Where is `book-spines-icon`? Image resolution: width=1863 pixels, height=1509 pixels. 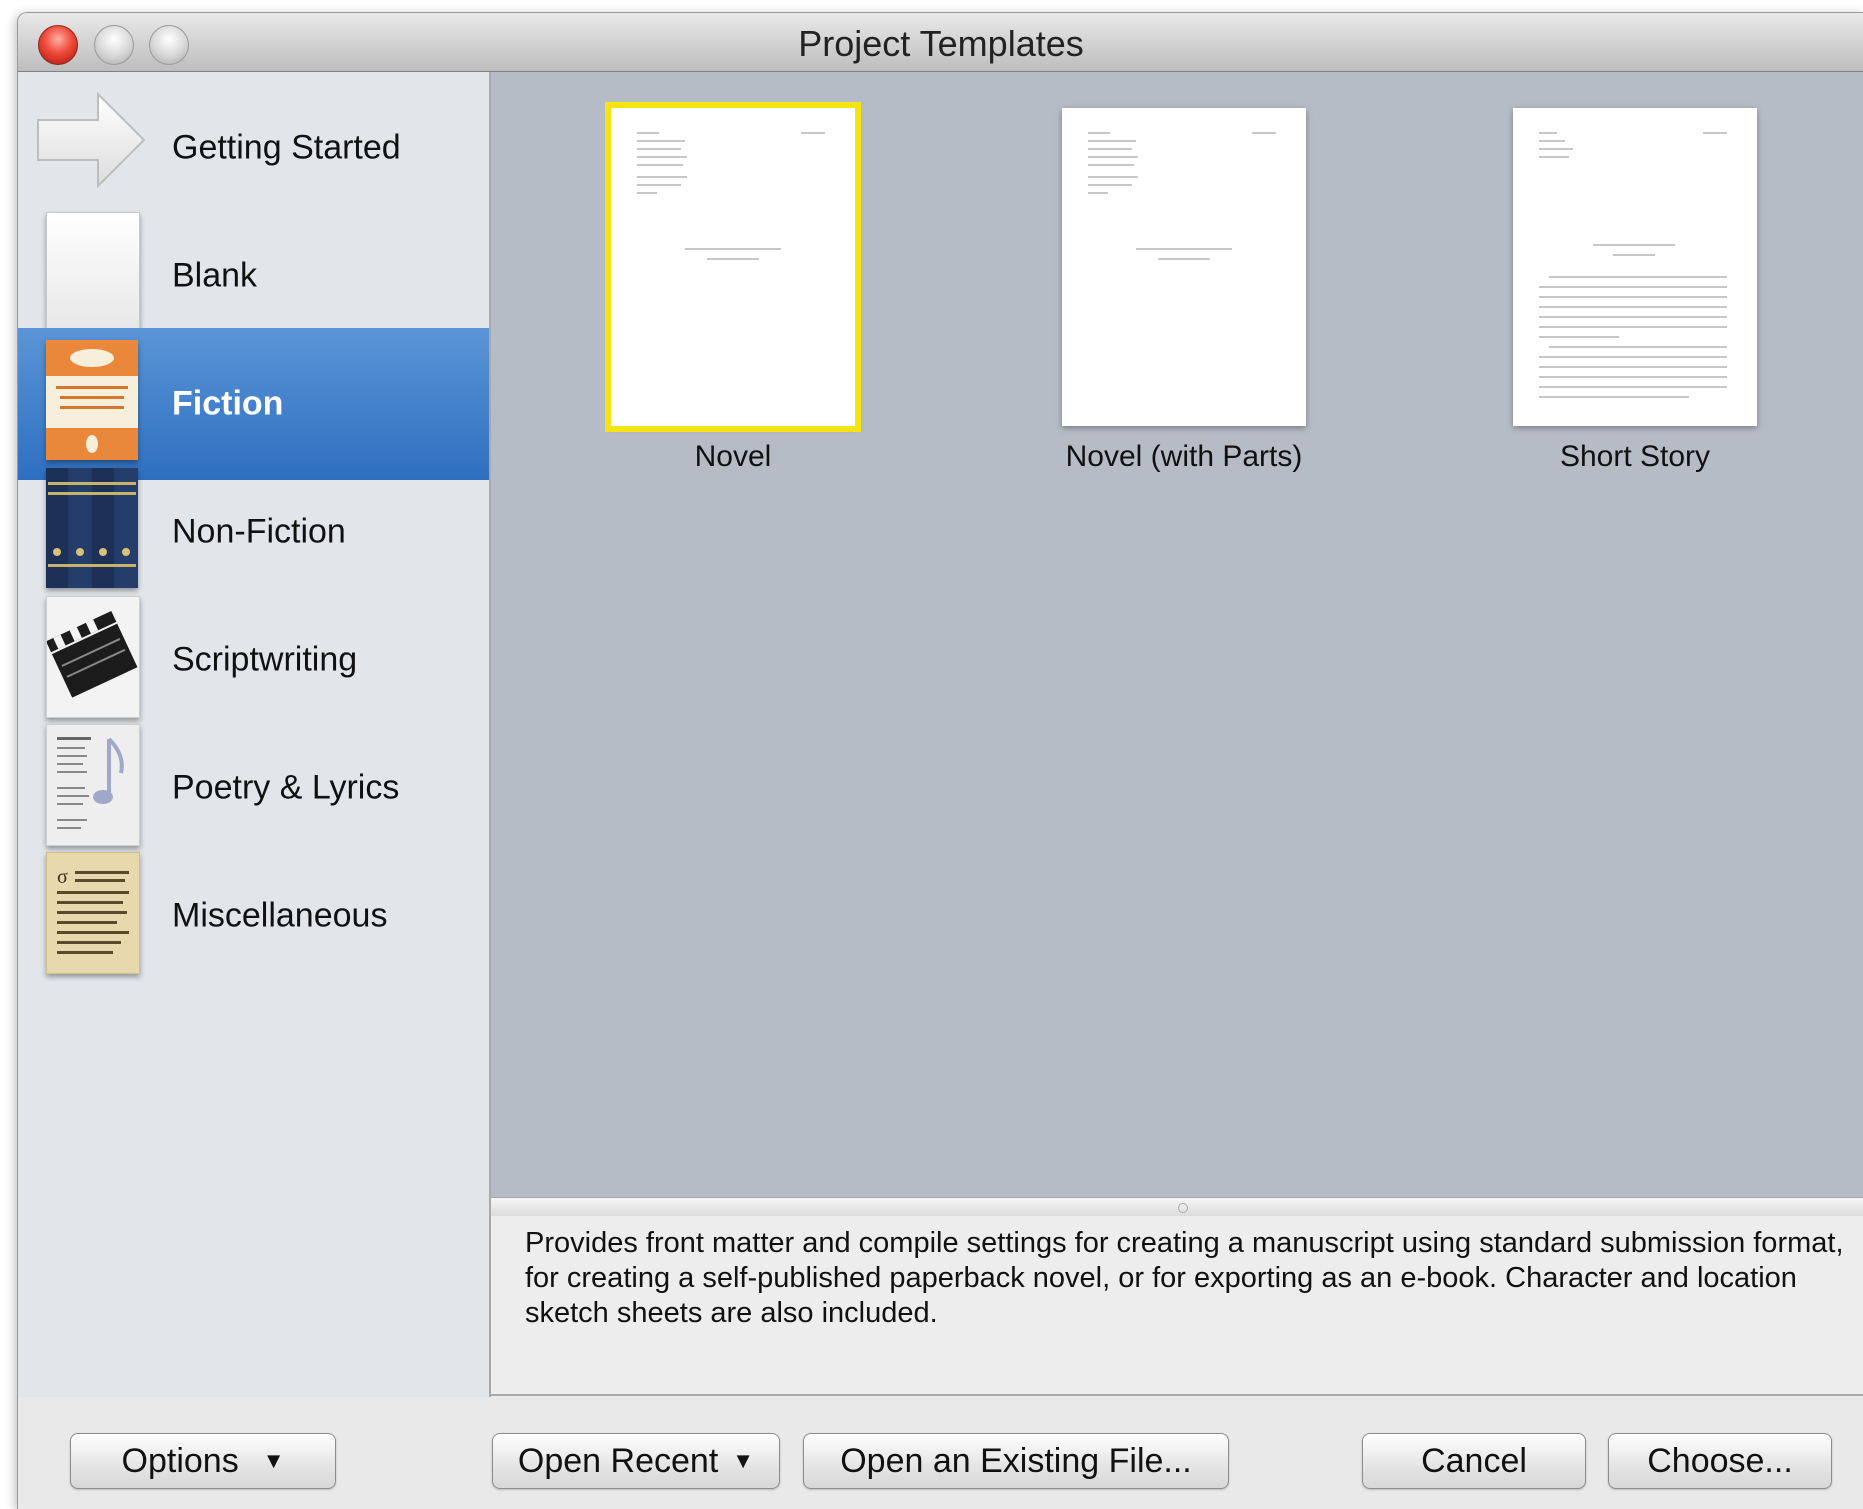 book-spines-icon is located at coordinates (92, 528).